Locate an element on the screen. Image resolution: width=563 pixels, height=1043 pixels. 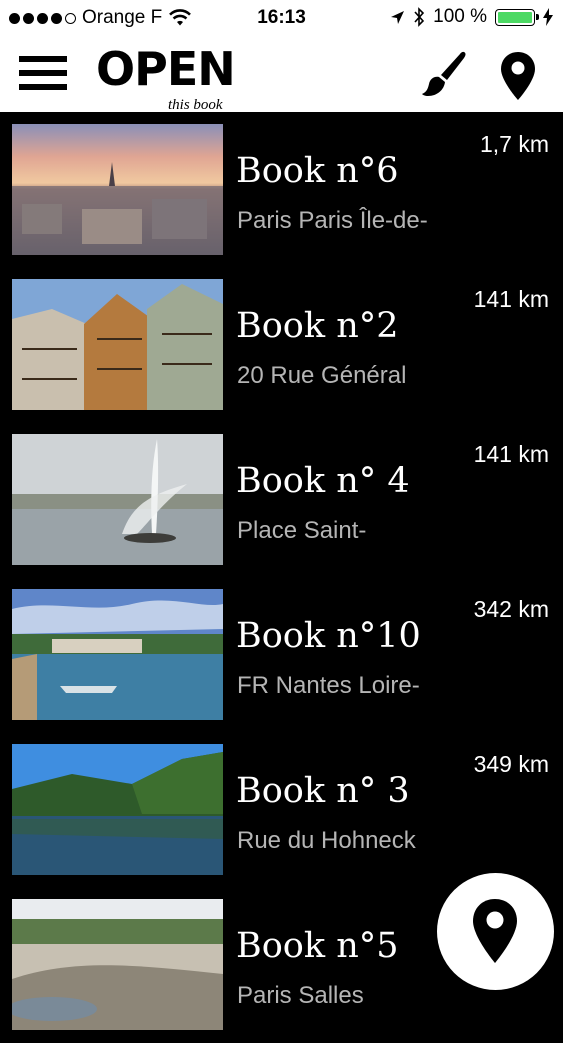
book-thumbnail-paris is located at coordinates (117, 189).